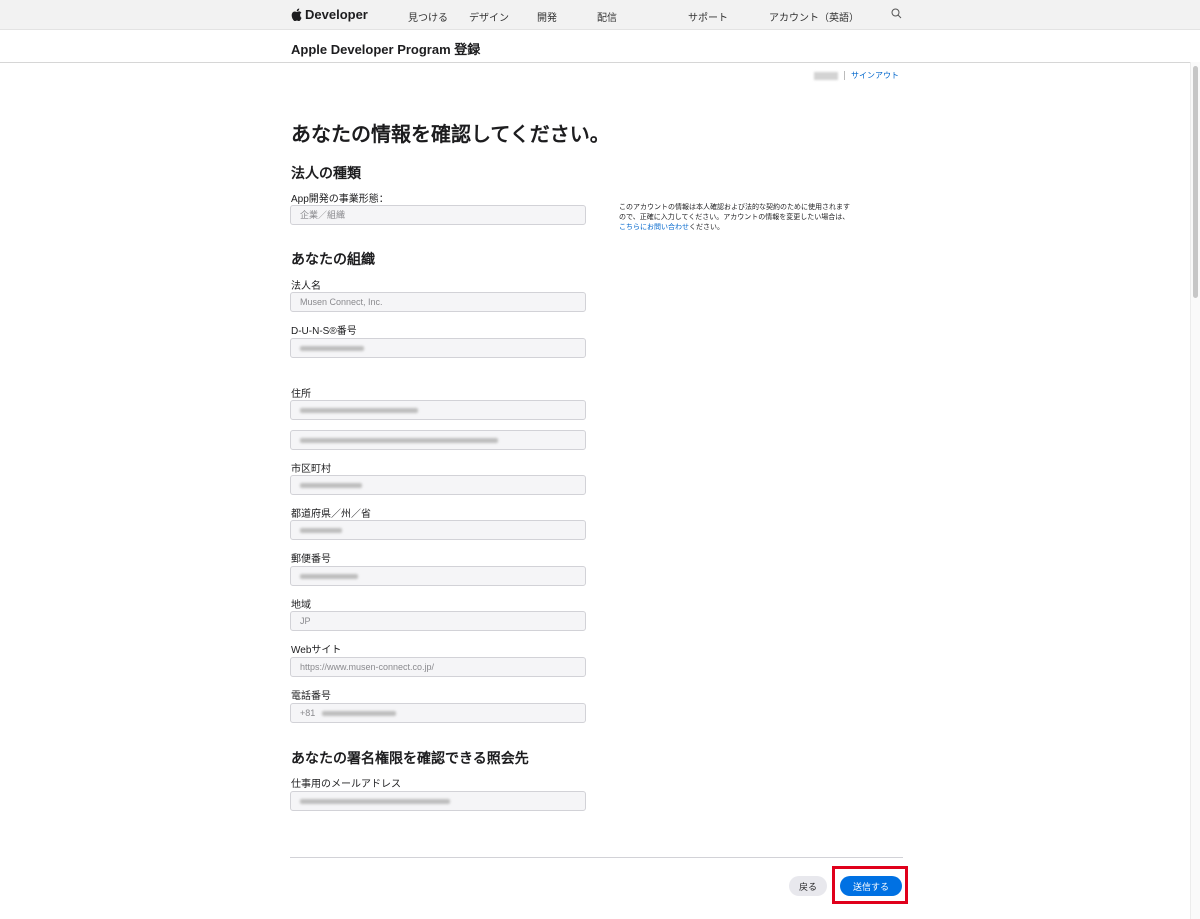 The width and height of the screenshot is (1200, 919). What do you see at coordinates (336, 14) in the screenshot?
I see `brand-label: Developer` at bounding box center [336, 14].